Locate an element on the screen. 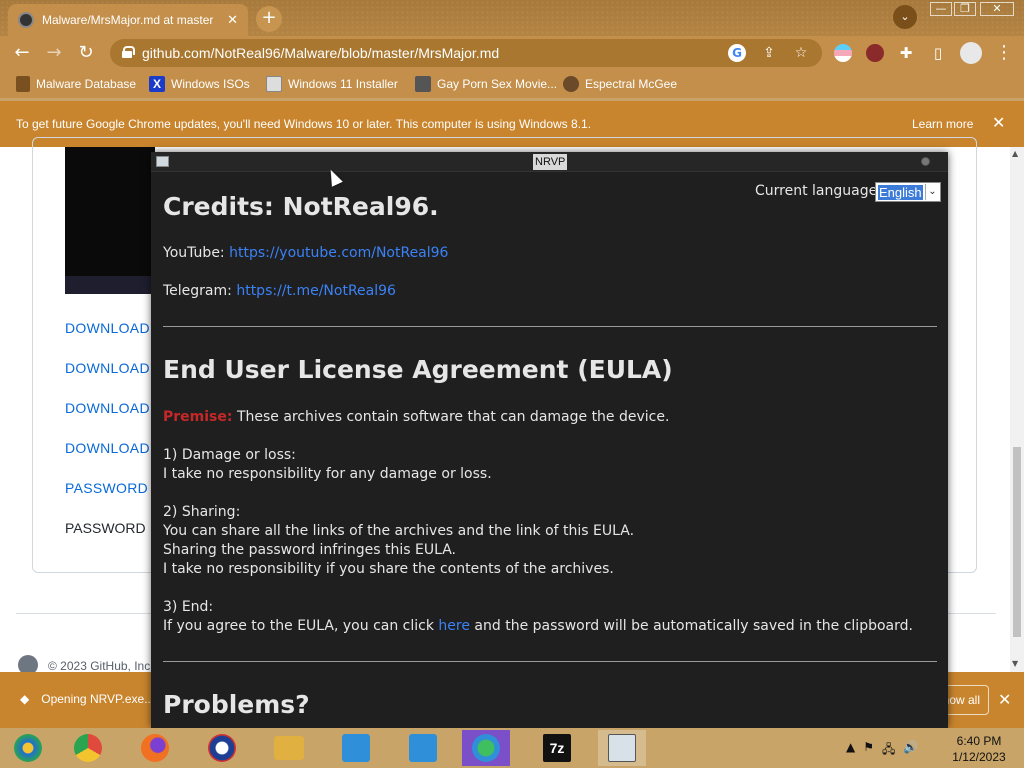 The height and width of the screenshot is (768, 1024). chrome-menu-icon: ⋮ is located at coordinates (1004, 53).